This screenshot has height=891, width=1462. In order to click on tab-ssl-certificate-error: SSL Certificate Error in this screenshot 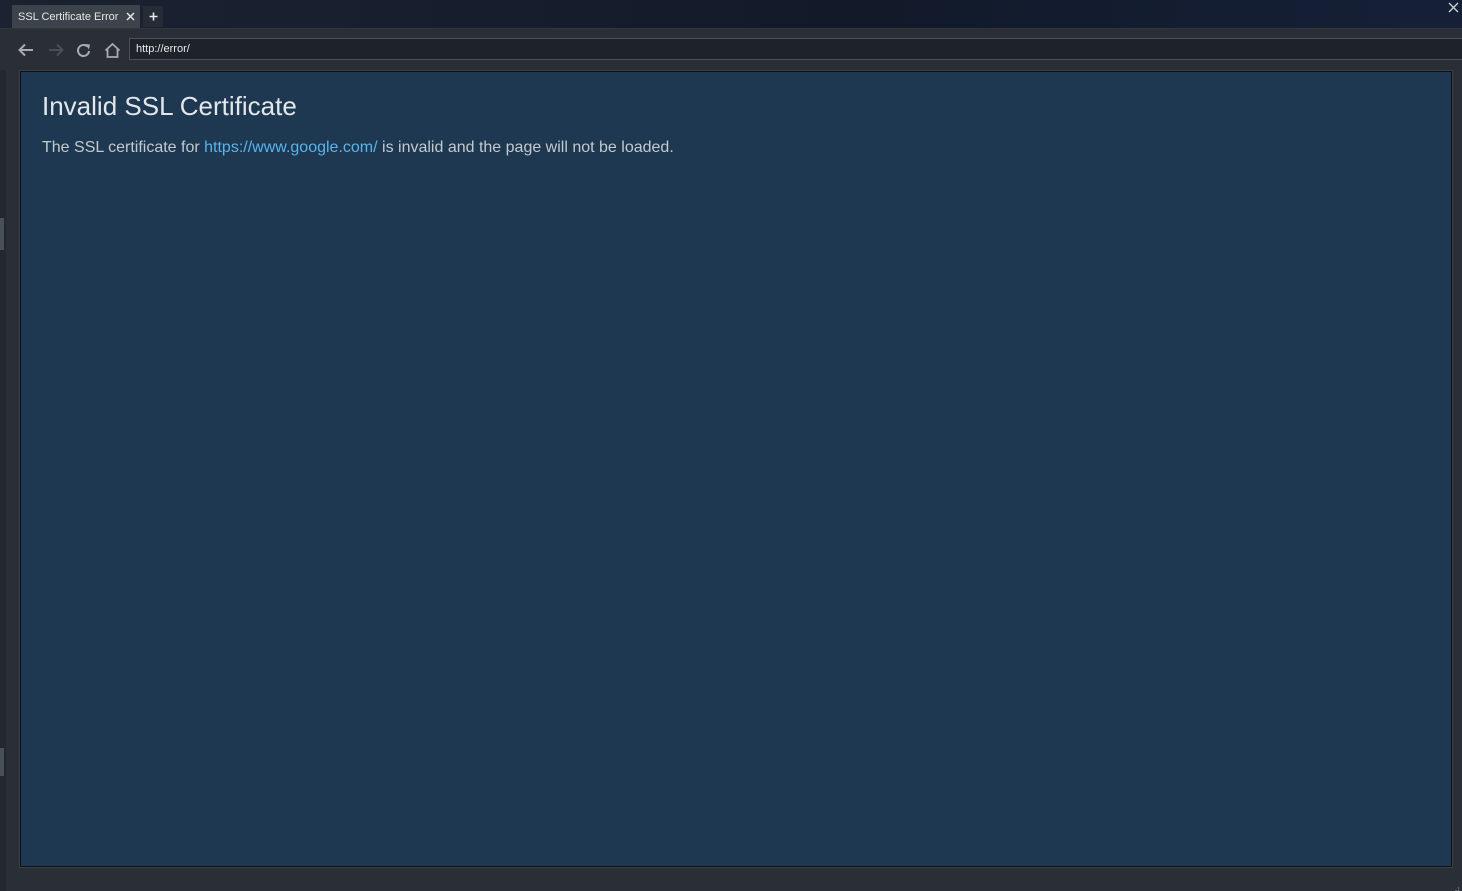, I will do `click(76, 16)`.